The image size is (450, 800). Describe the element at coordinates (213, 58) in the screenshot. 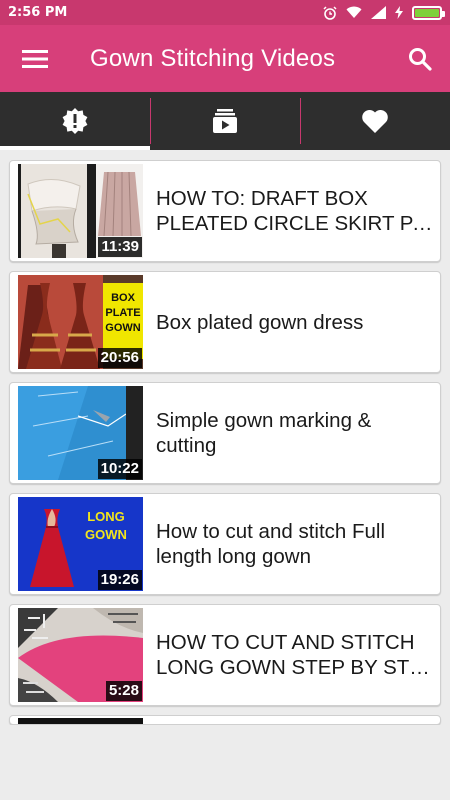

I see `app-title: Gown Stitching Videos` at that location.